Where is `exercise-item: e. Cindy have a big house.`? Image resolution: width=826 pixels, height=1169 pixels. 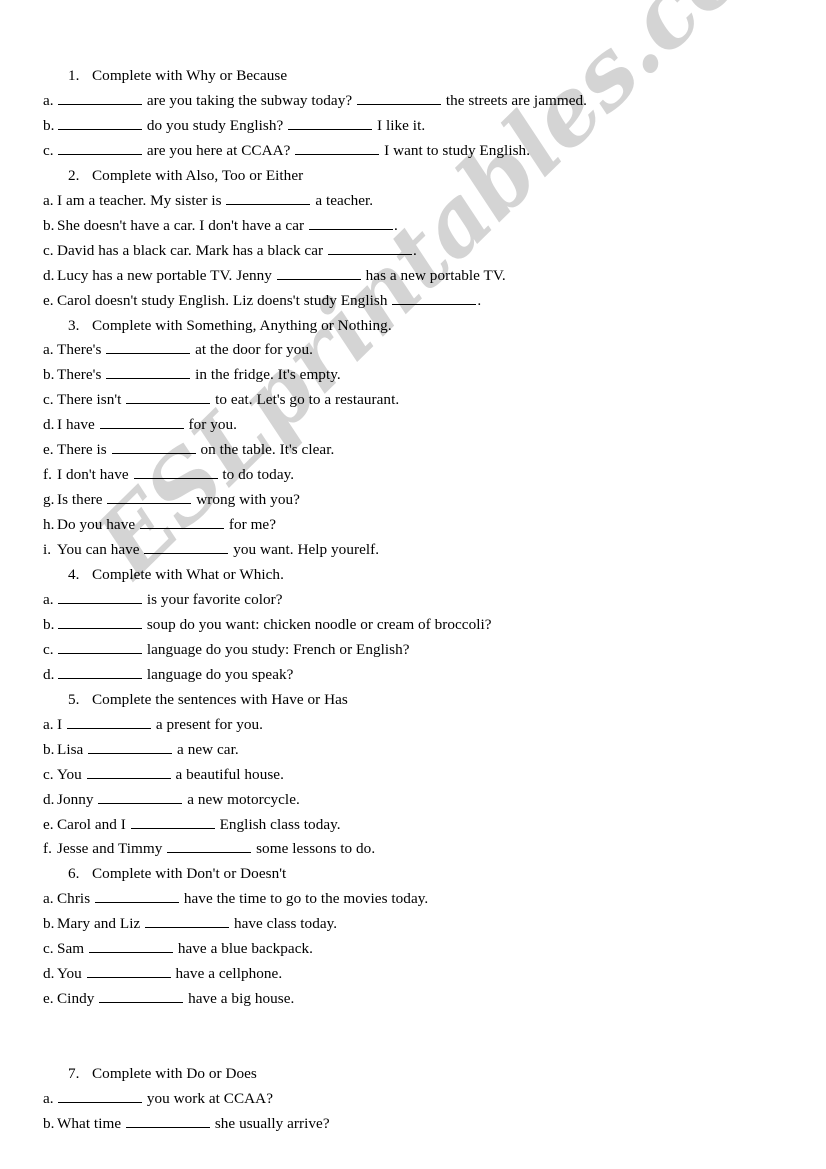 exercise-item: e. Cindy have a big house. is located at coordinates (168, 998).